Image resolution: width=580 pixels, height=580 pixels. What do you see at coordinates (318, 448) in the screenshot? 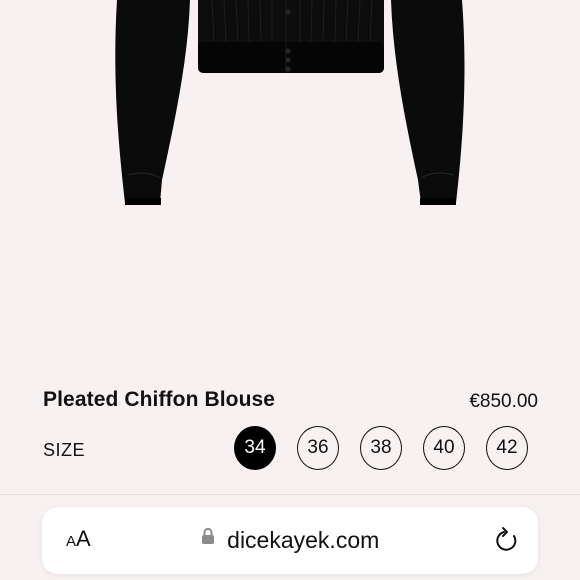
I see `size-option-36: 36` at bounding box center [318, 448].